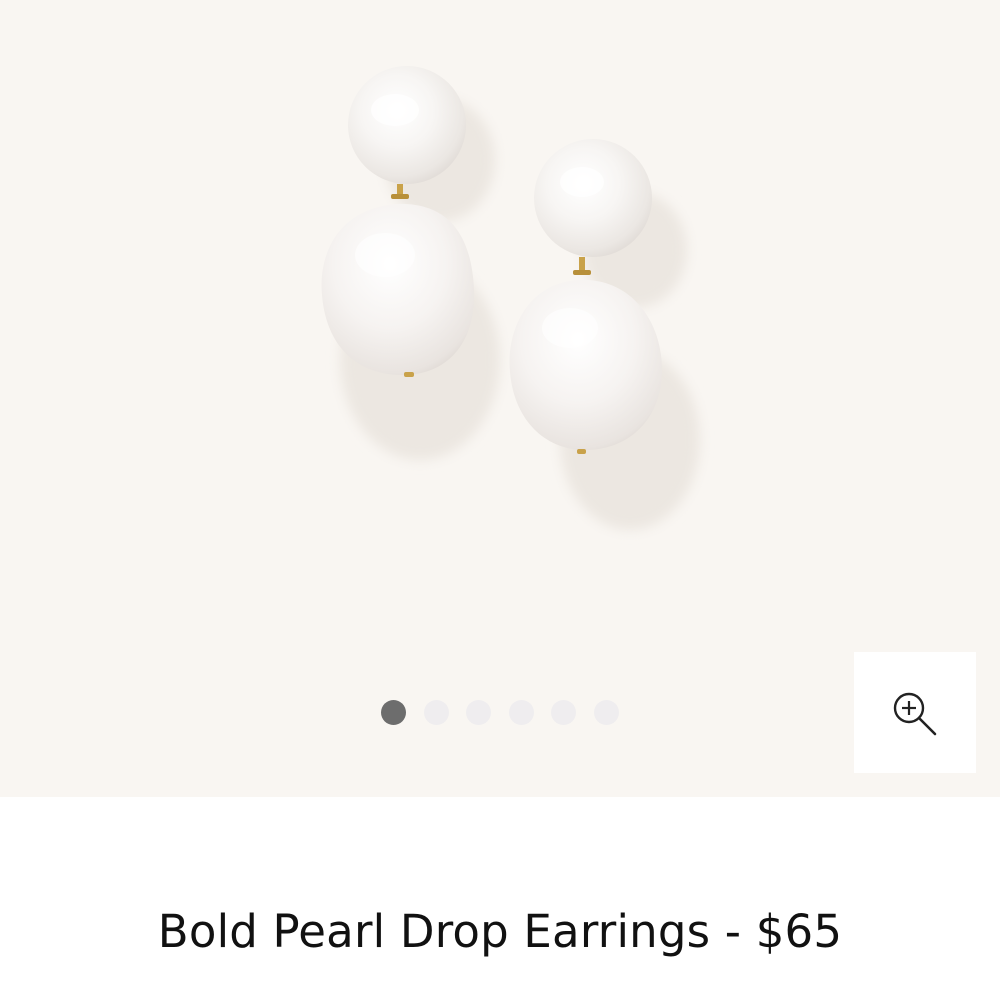 This screenshot has width=1000, height=1000. I want to click on zoom-button, so click(915, 712).